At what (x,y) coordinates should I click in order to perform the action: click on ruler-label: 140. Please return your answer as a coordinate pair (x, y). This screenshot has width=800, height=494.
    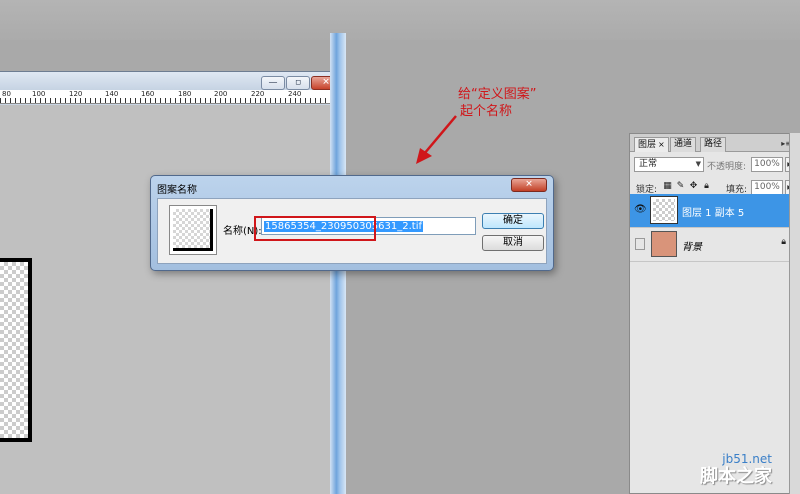
    Looking at the image, I should click on (112, 94).